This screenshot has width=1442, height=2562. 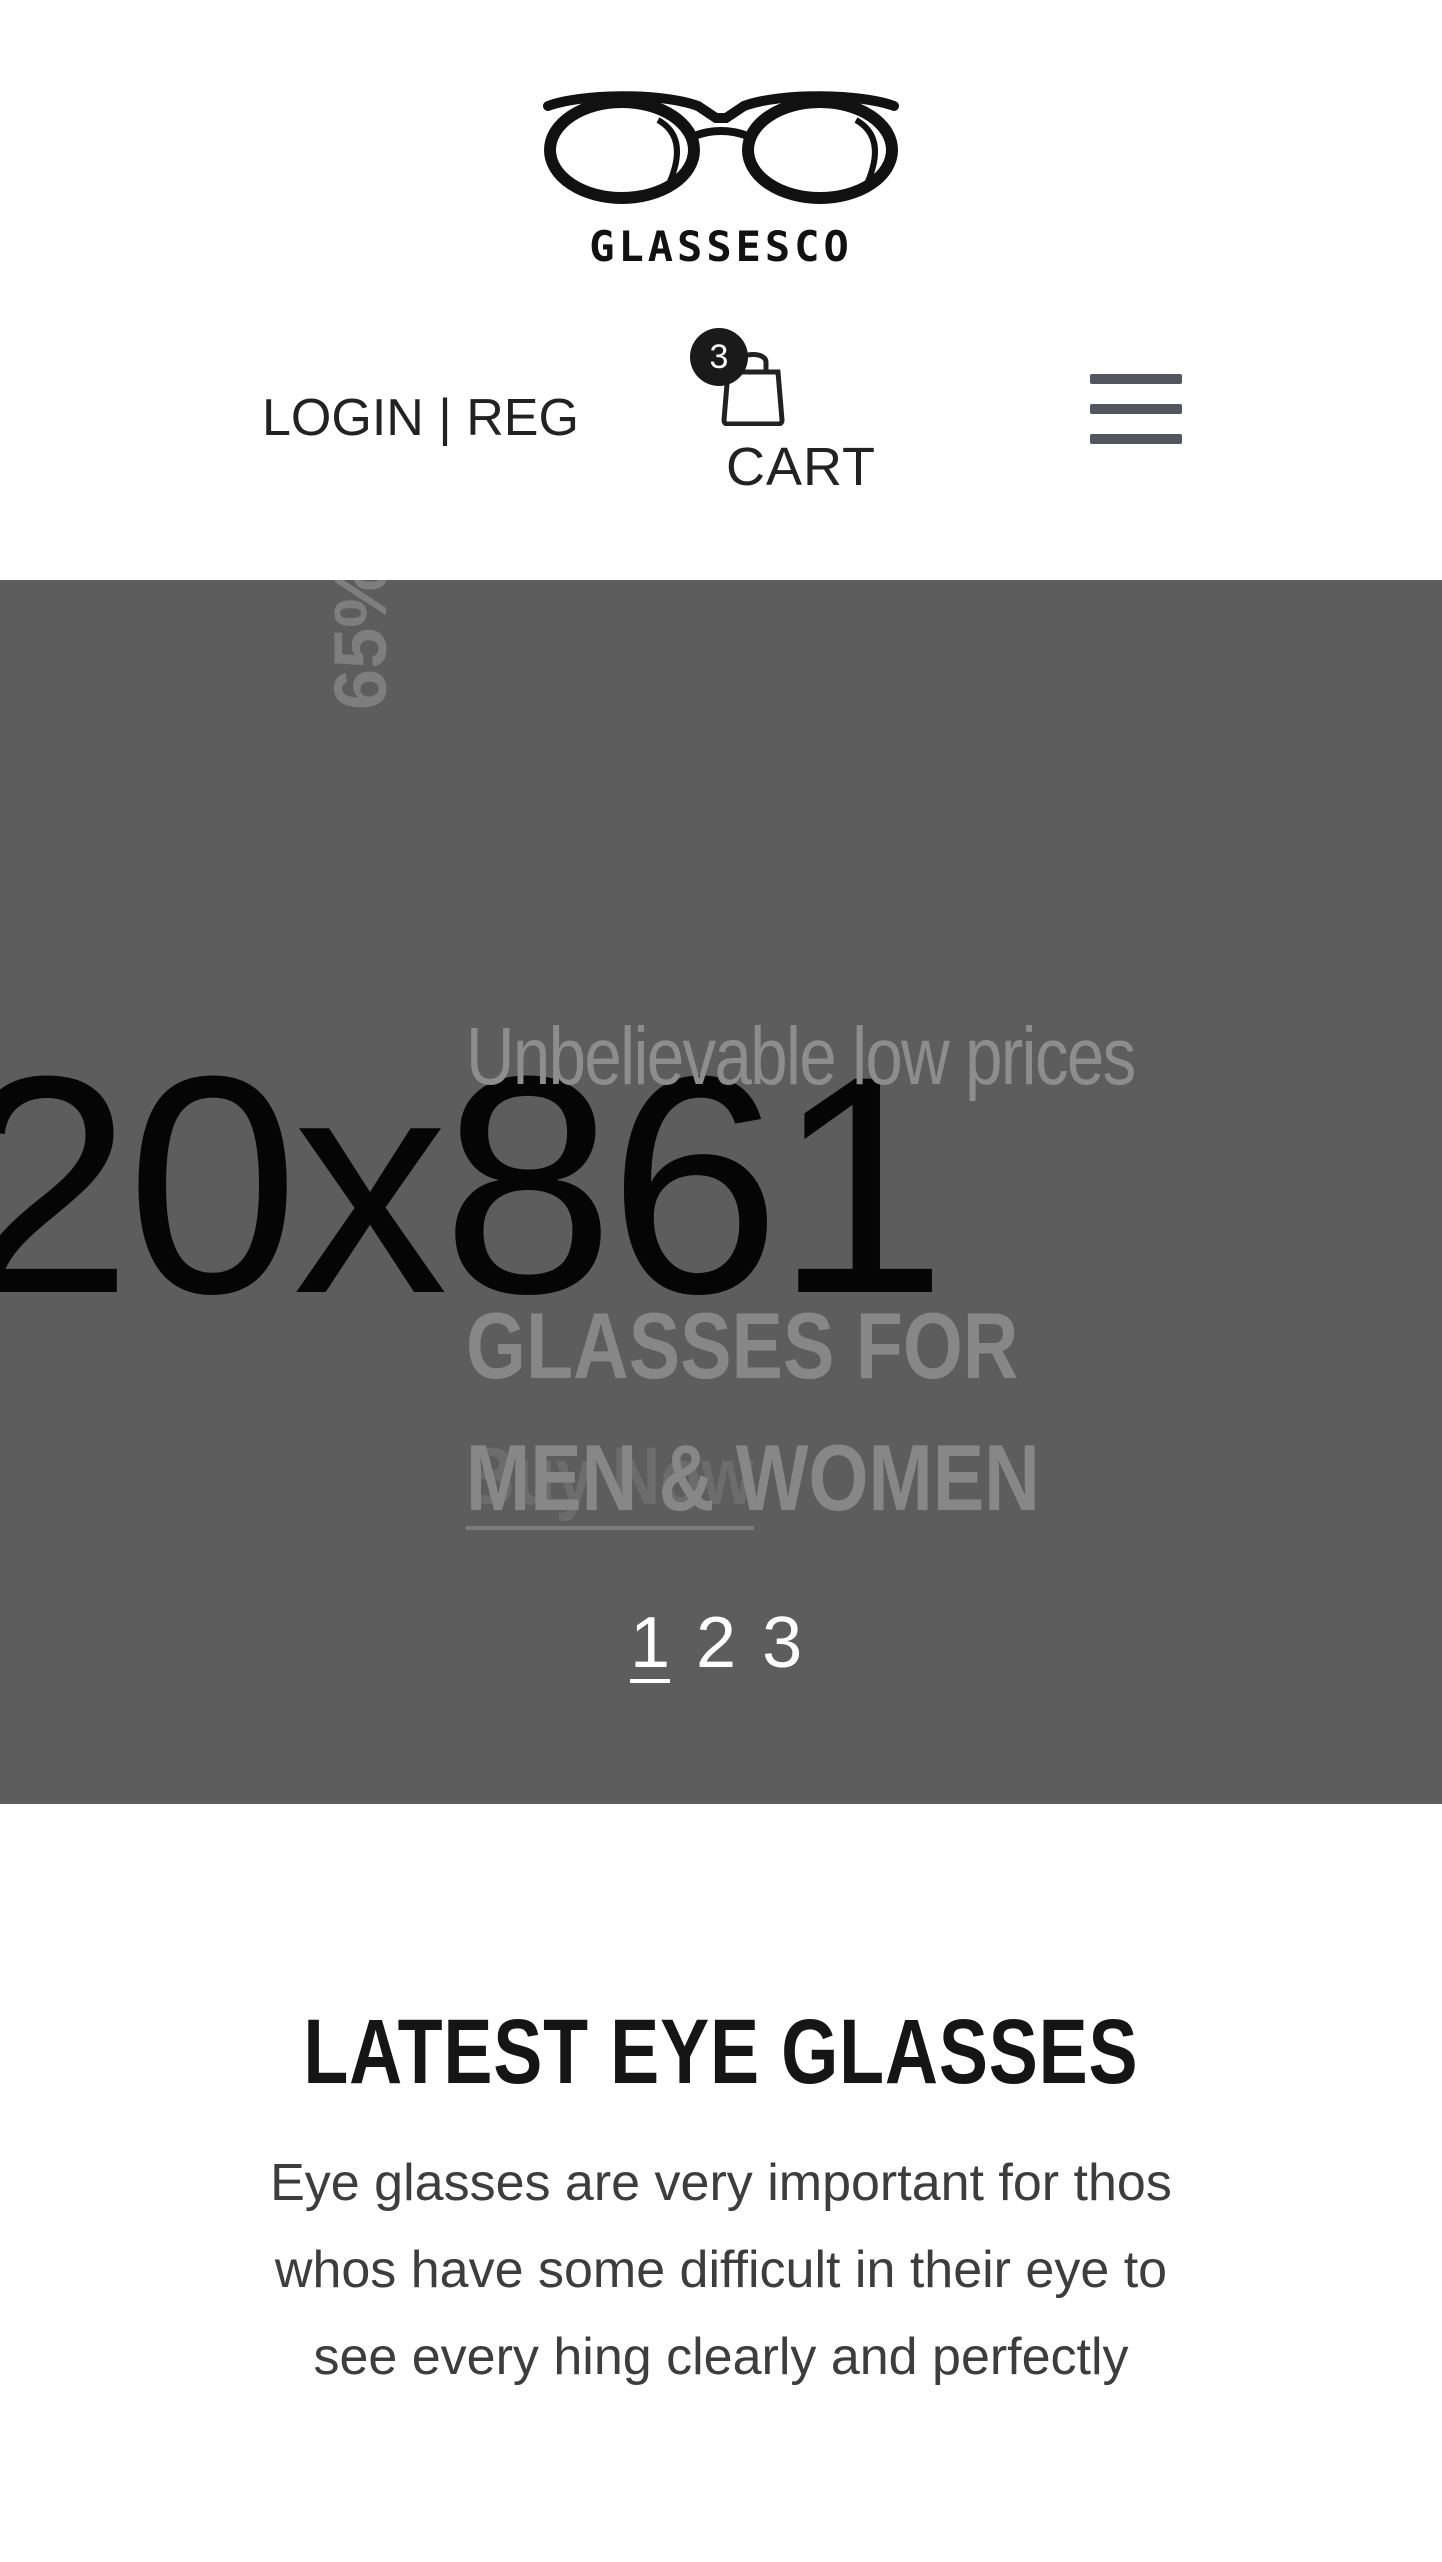 What do you see at coordinates (650, 1643) in the screenshot?
I see `slide-page-1: 1` at bounding box center [650, 1643].